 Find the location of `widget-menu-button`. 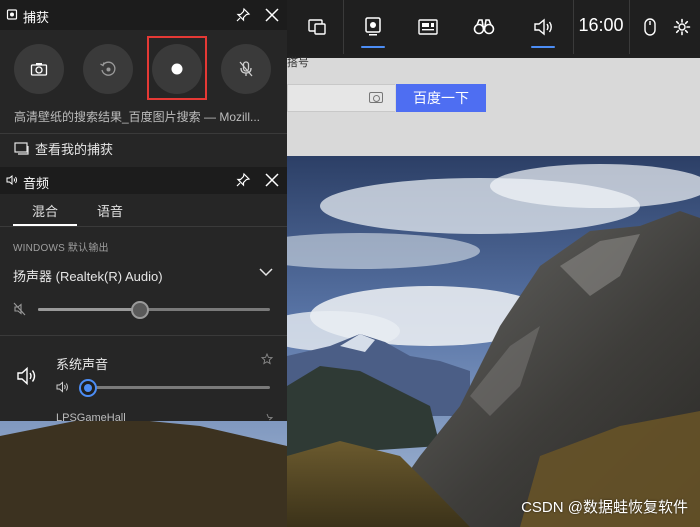

widget-menu-button is located at coordinates (317, 27).